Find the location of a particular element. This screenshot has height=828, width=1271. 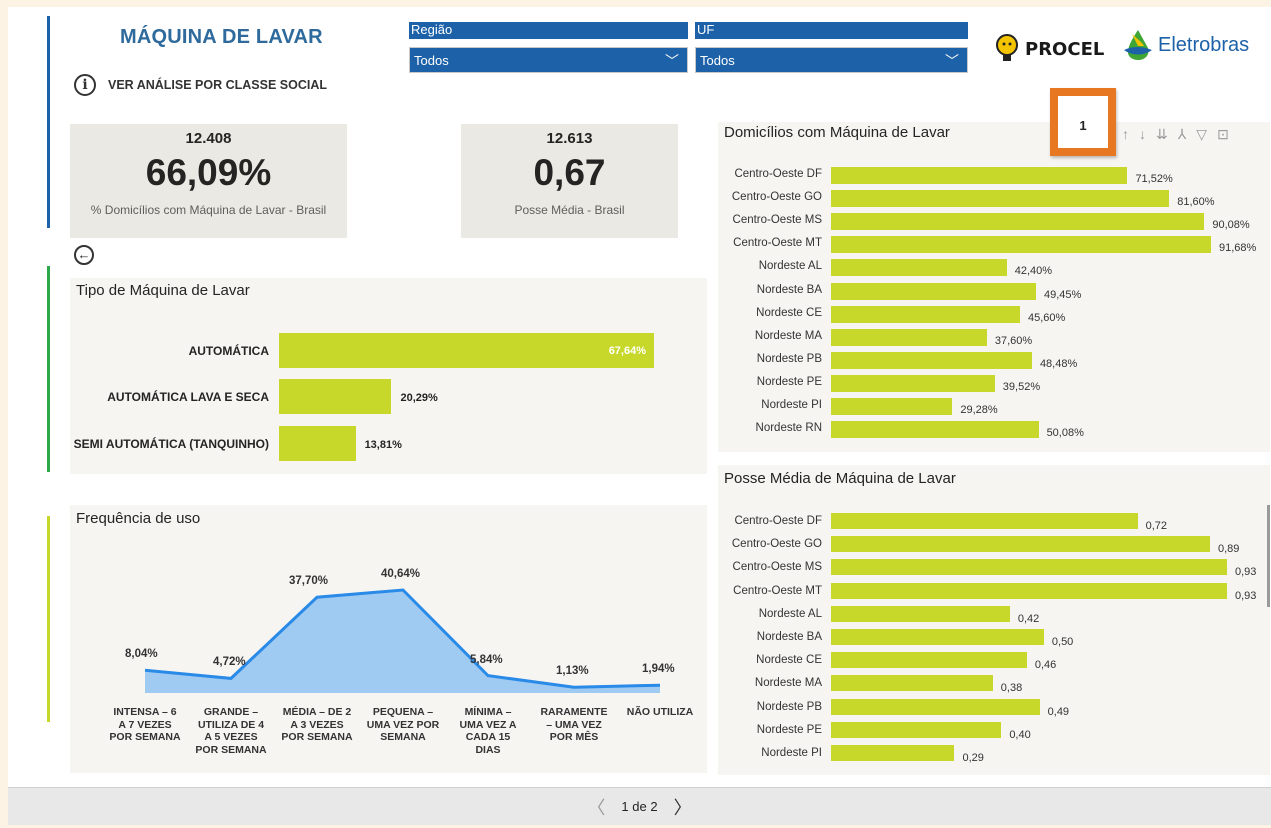

domicilios-category-label: Nordeste BA is located at coordinates (789, 289).